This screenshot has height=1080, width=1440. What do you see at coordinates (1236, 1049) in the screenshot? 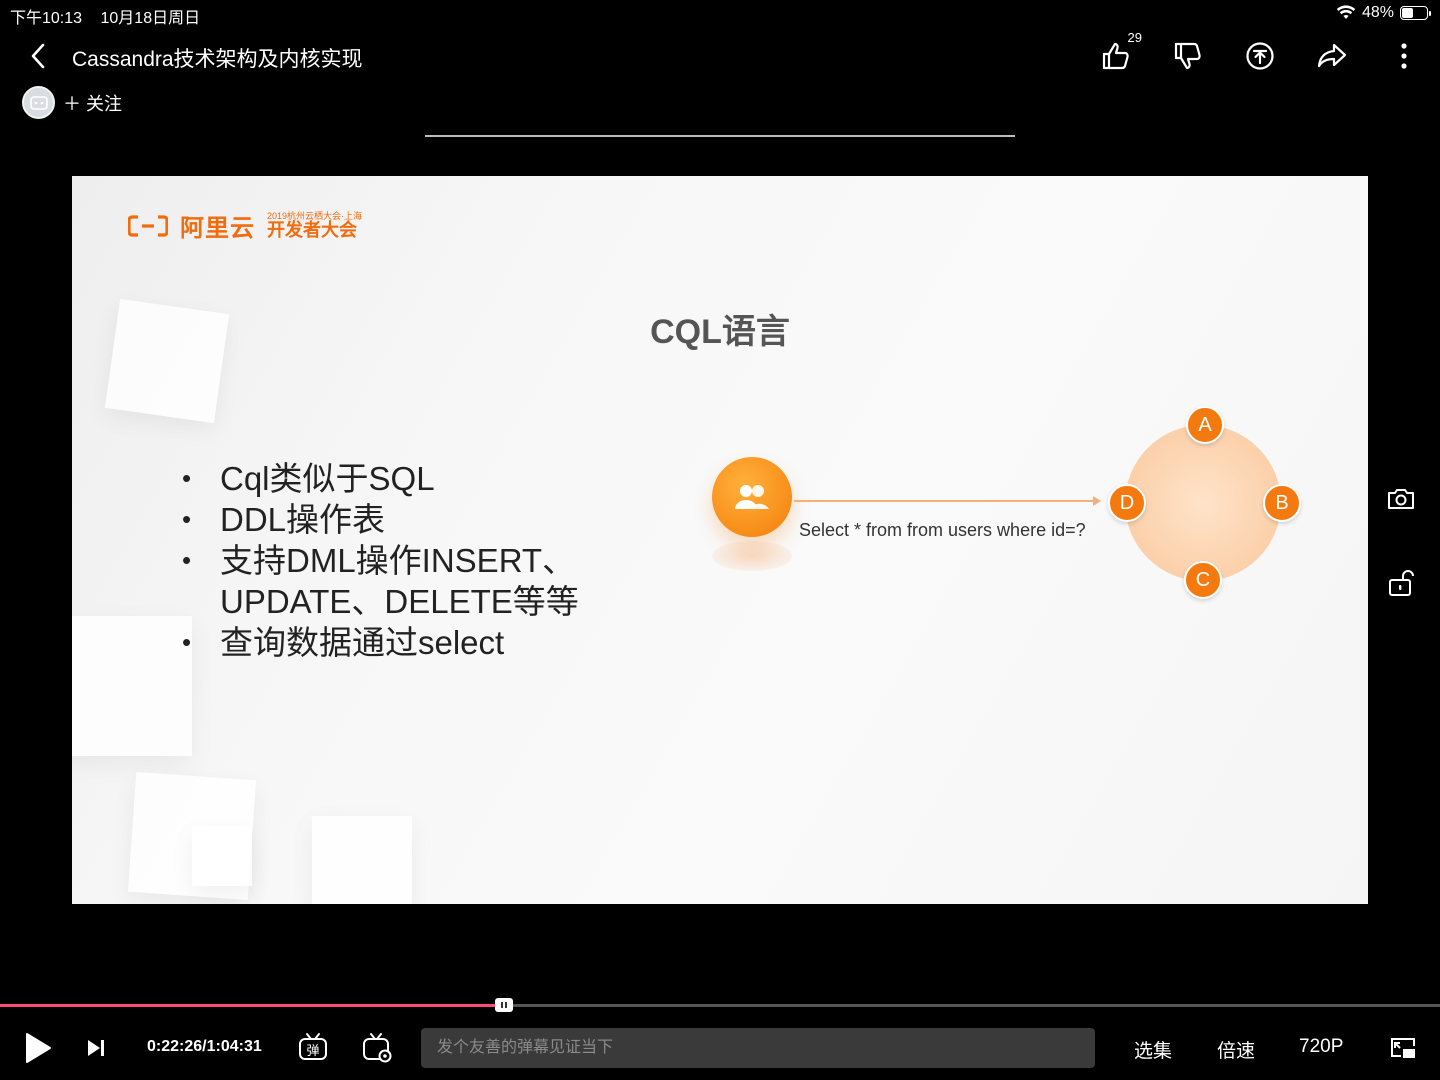
I see `speed-button: 倍速` at bounding box center [1236, 1049].